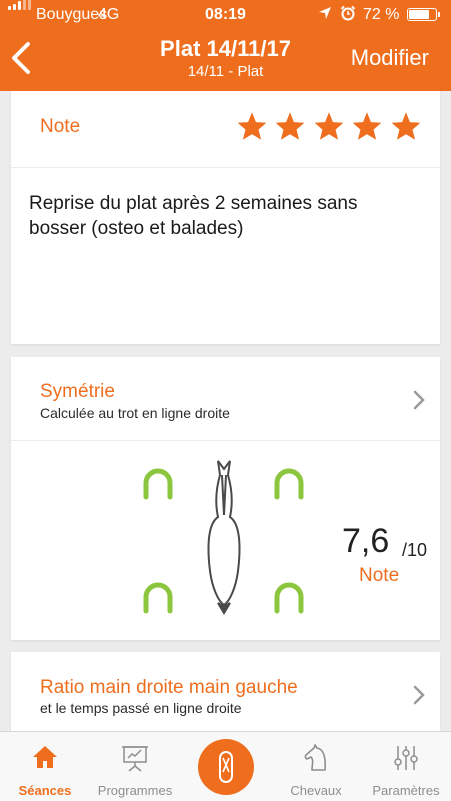  What do you see at coordinates (379, 575) in the screenshot?
I see `symmetry-score-label: Note` at bounding box center [379, 575].